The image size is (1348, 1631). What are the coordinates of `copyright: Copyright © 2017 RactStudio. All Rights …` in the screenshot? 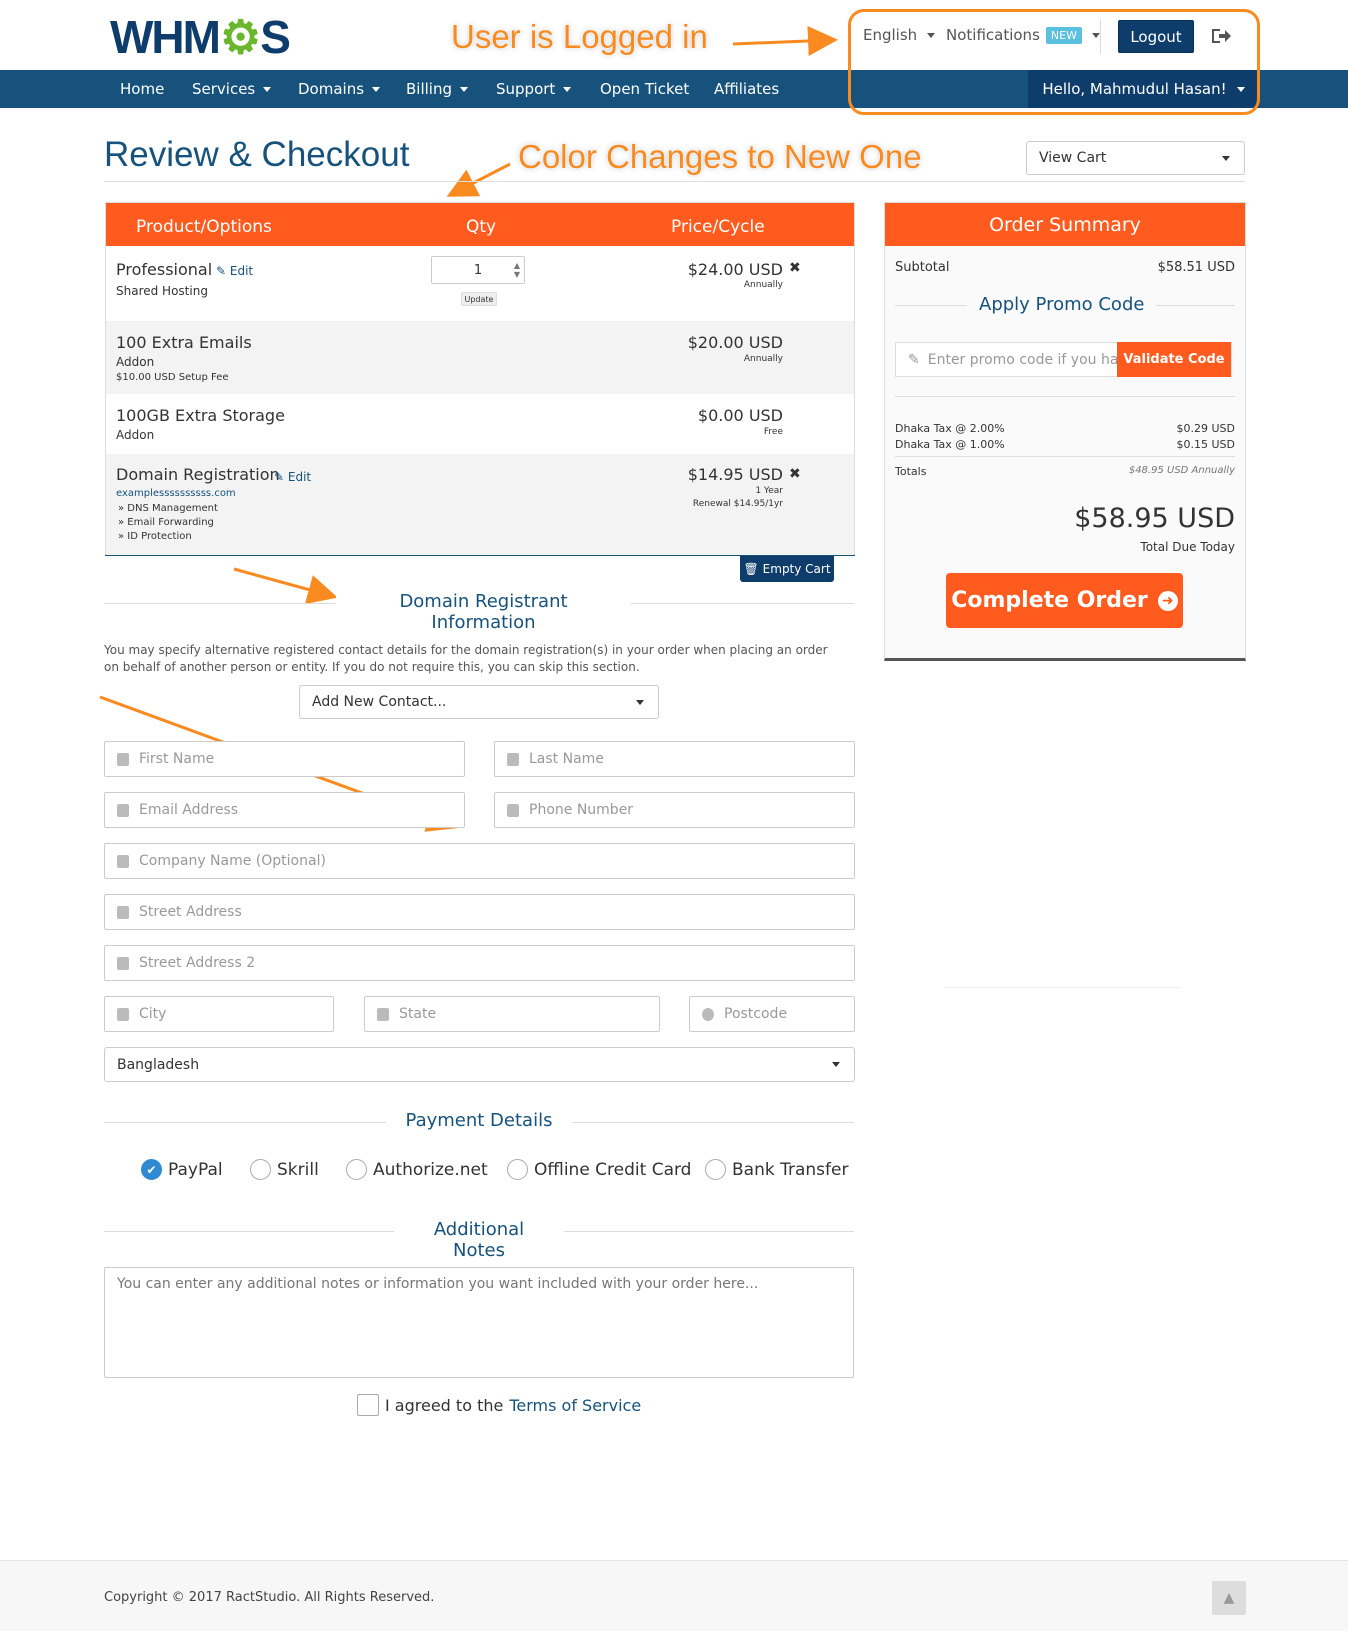 It's located at (269, 1597).